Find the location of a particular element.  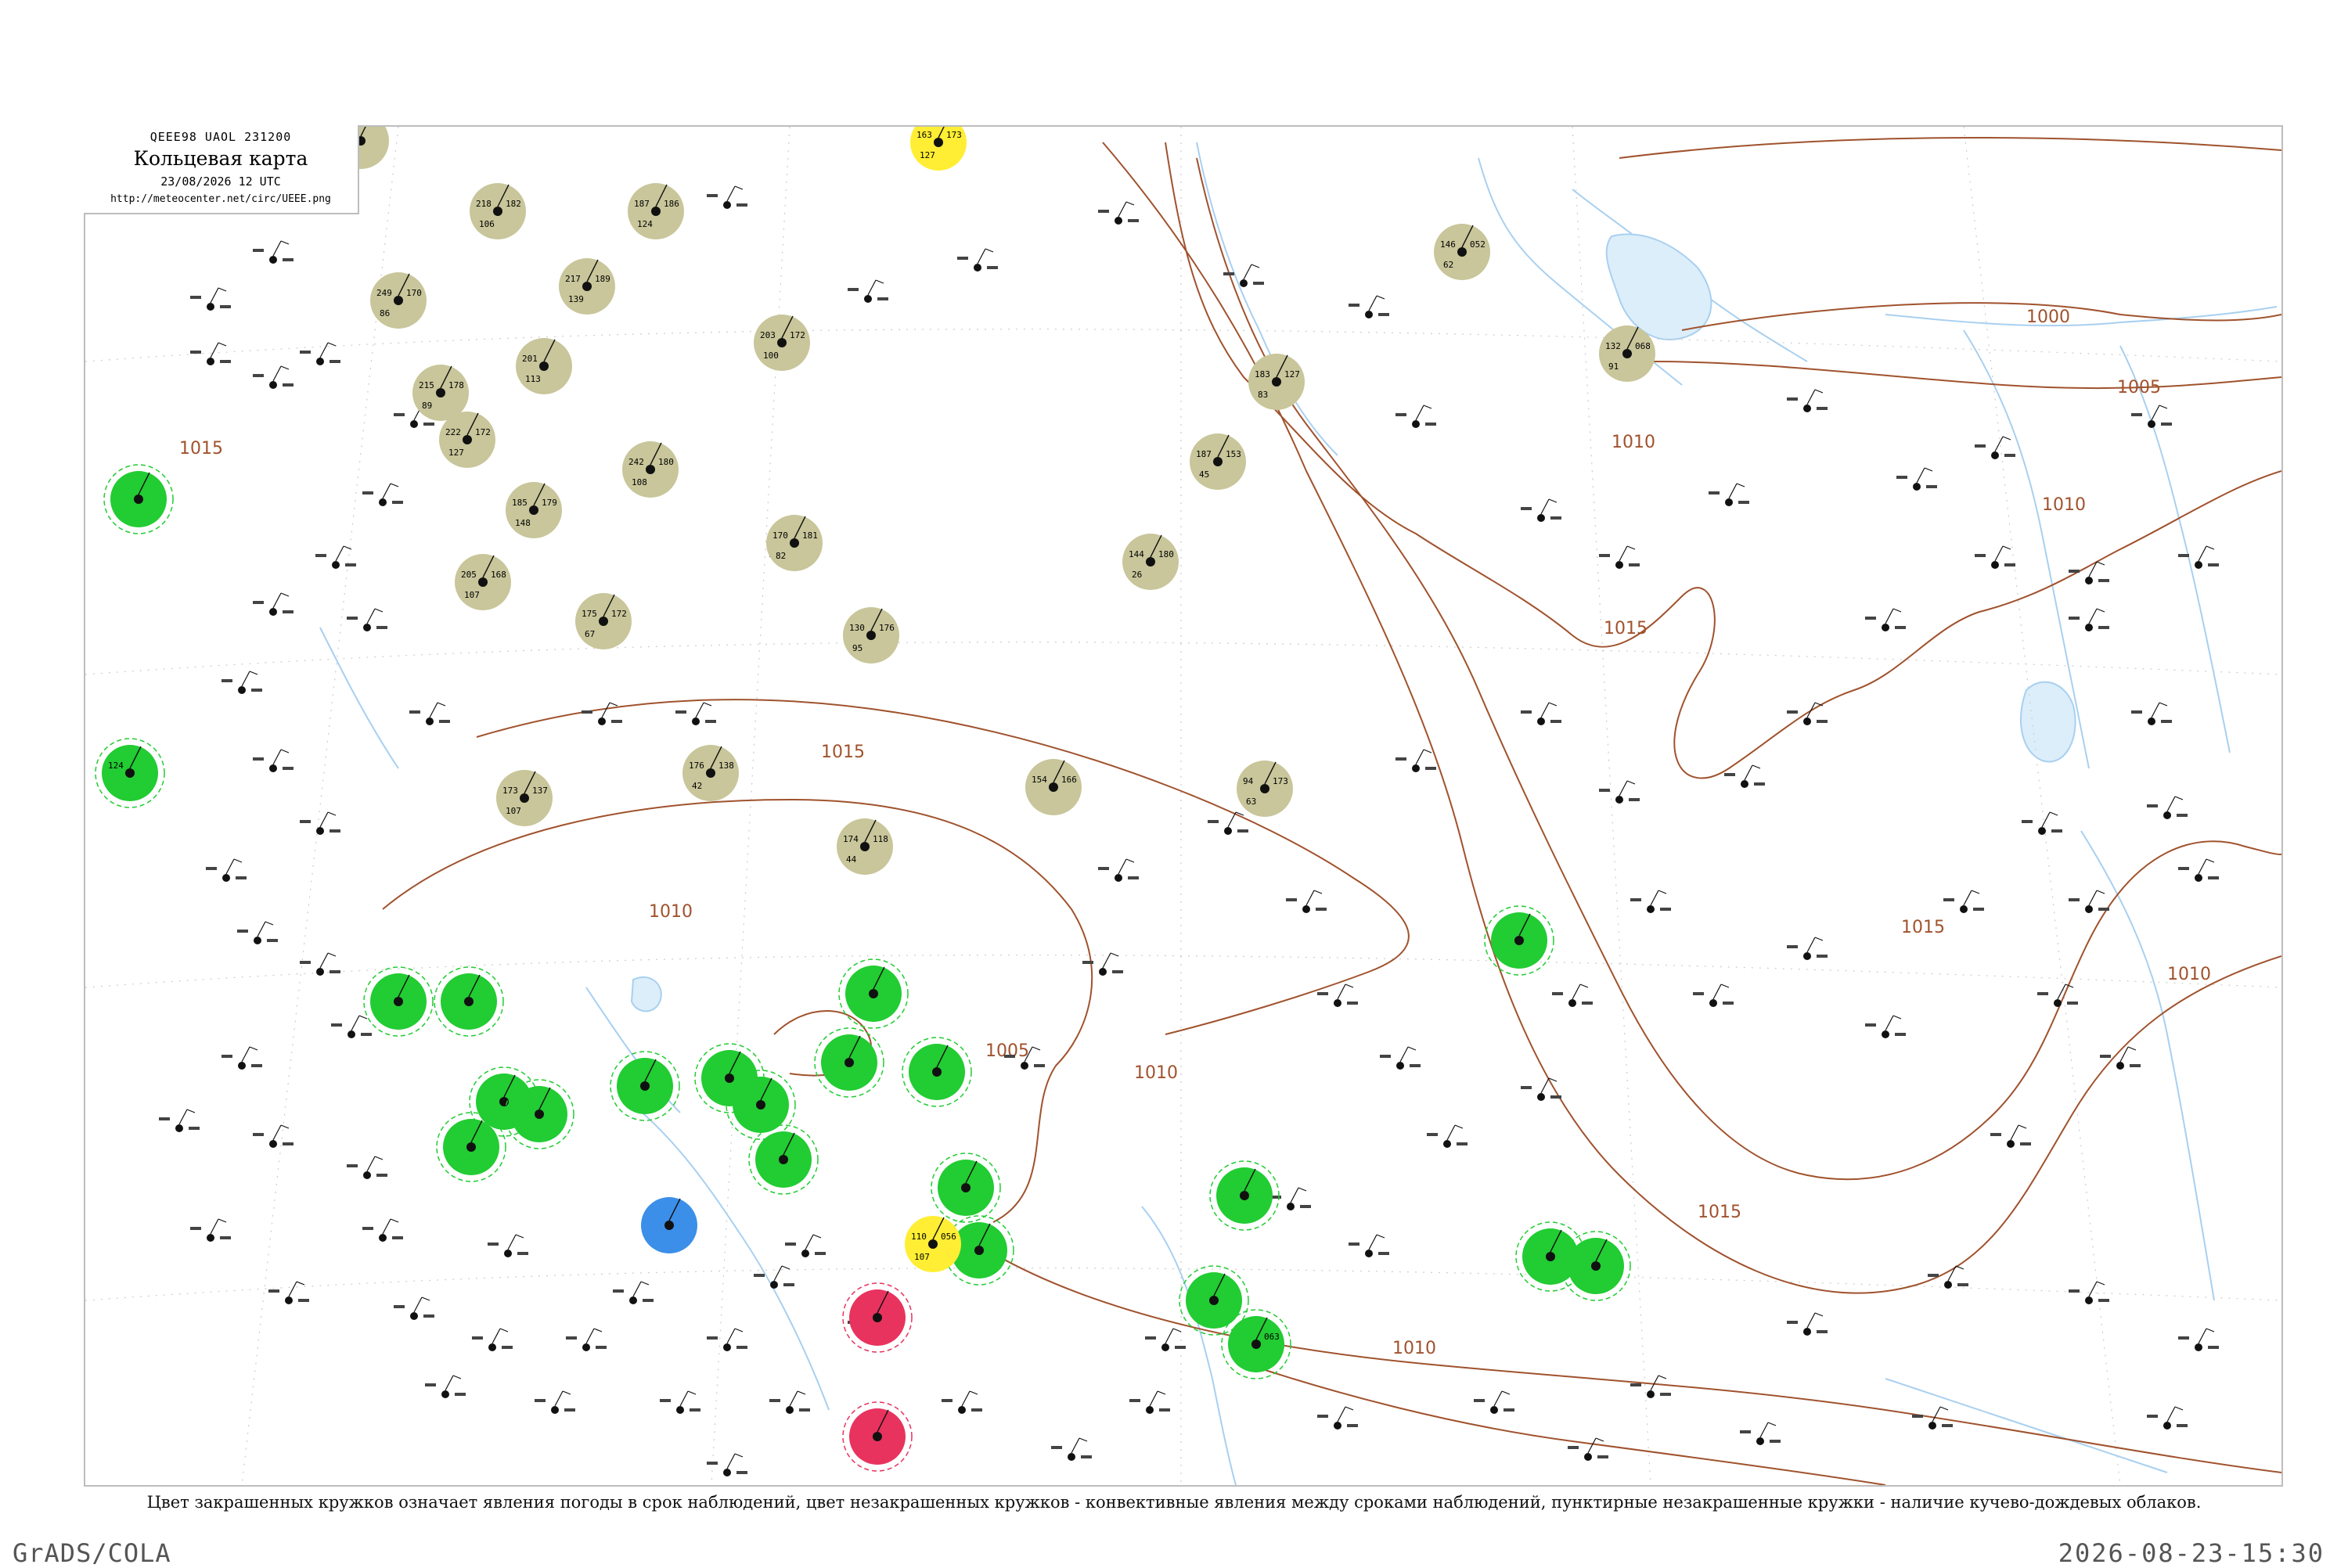

station-marker: 144 180 26 is located at coordinates (1150, 562).